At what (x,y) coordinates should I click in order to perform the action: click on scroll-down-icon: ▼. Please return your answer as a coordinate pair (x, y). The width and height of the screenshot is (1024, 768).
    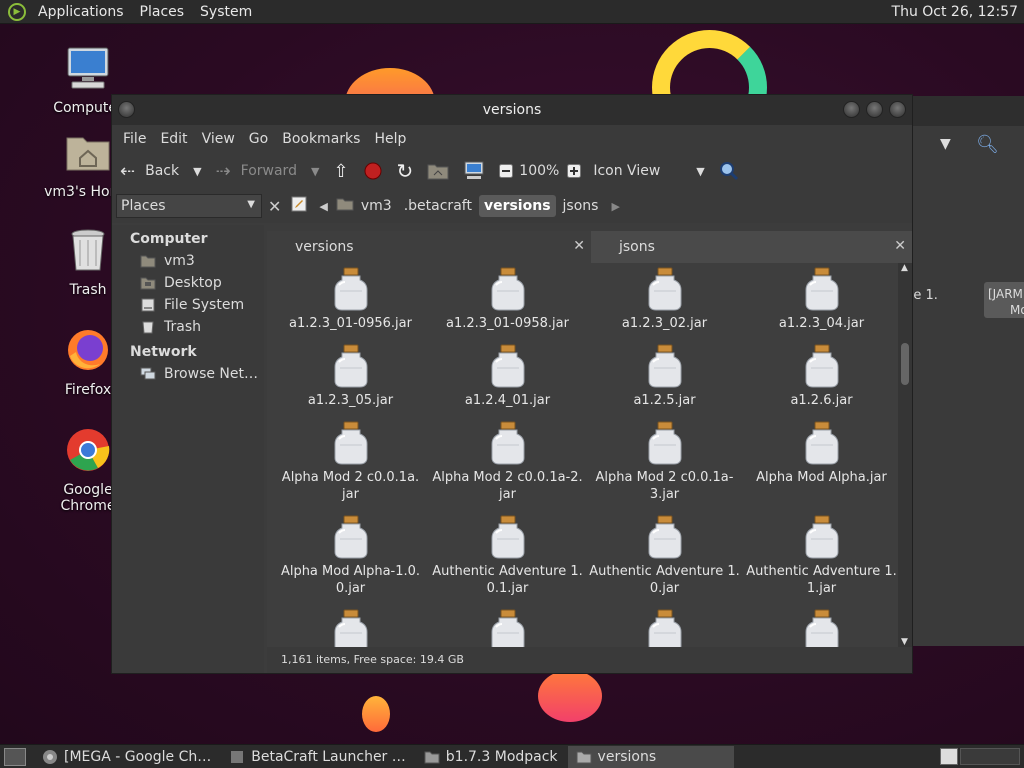
    Looking at the image, I should click on (904, 642).